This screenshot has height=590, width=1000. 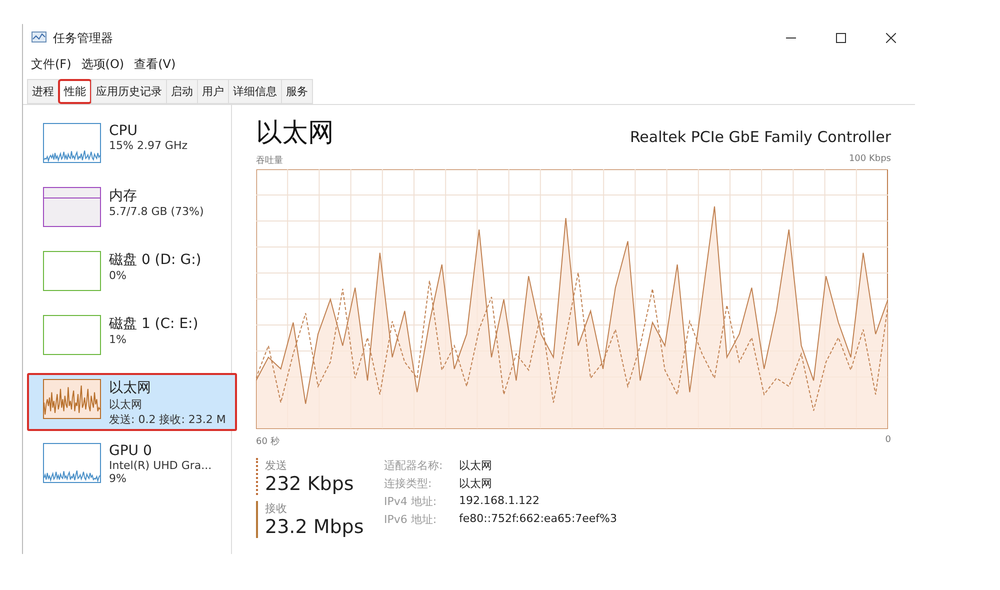 I want to click on device-name: Realtek PCIe GbE Family Controller, so click(x=760, y=138).